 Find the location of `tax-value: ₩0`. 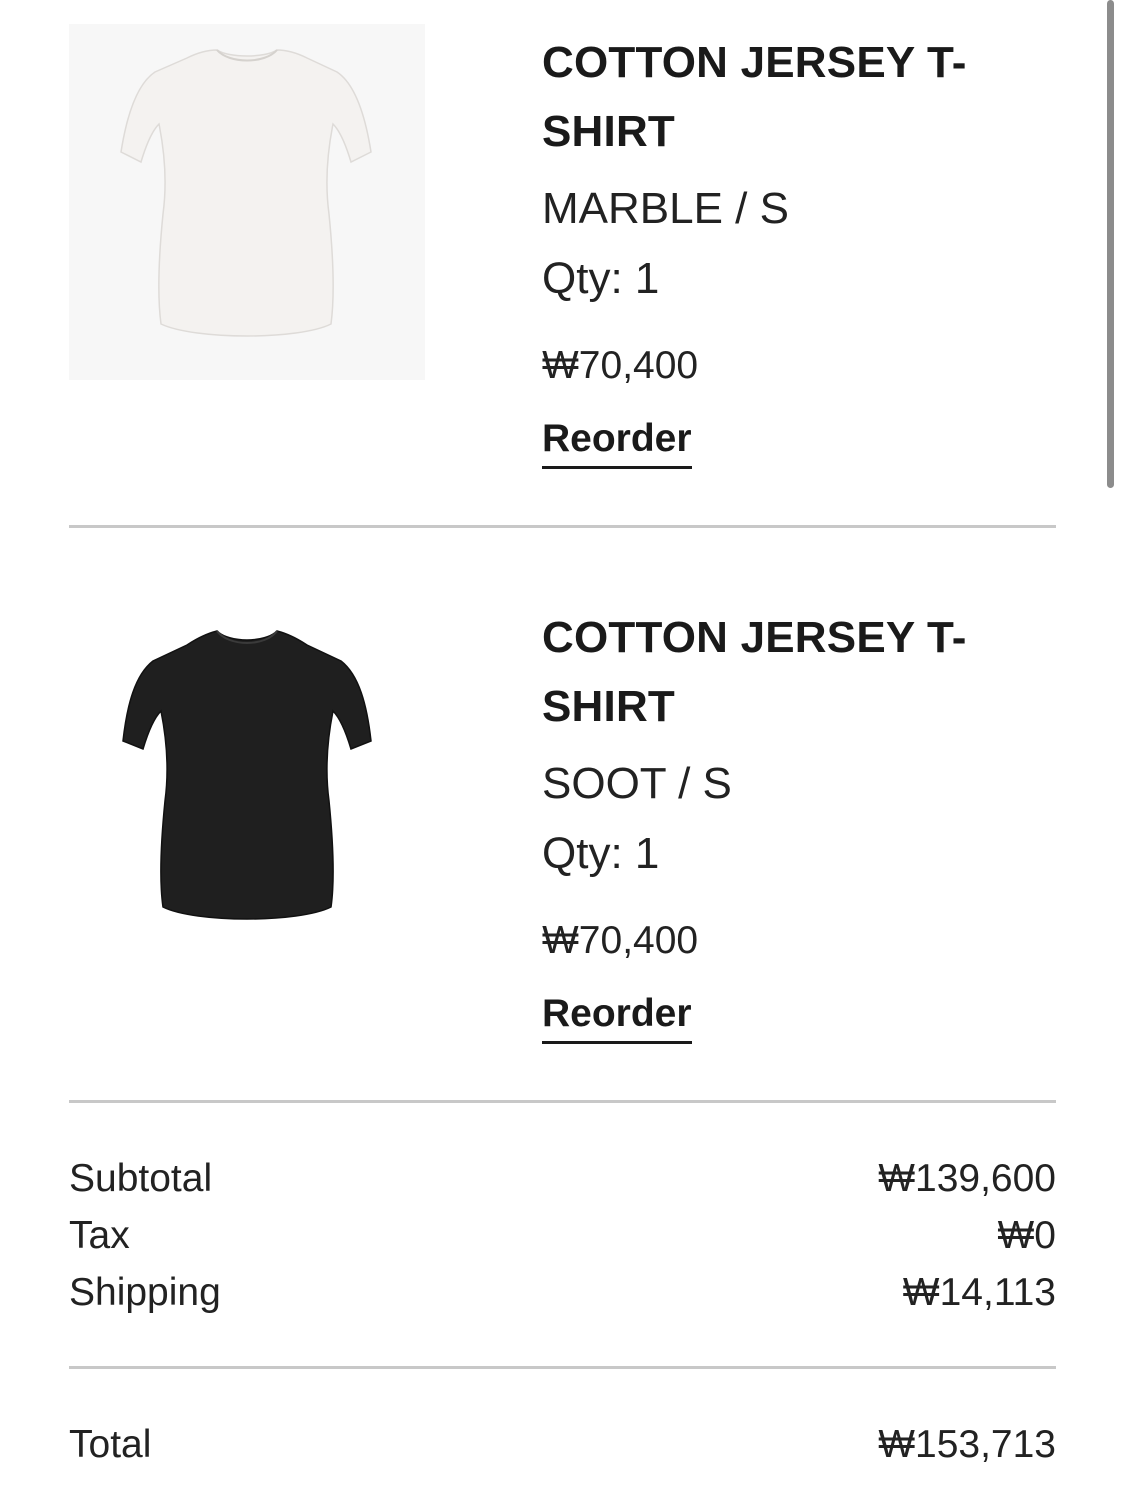

tax-value: ₩0 is located at coordinates (1027, 1235).